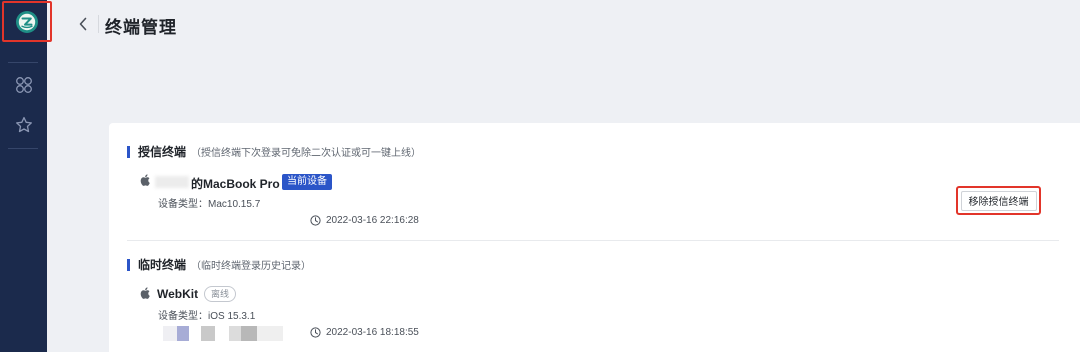  I want to click on star-icon, so click(24, 125).